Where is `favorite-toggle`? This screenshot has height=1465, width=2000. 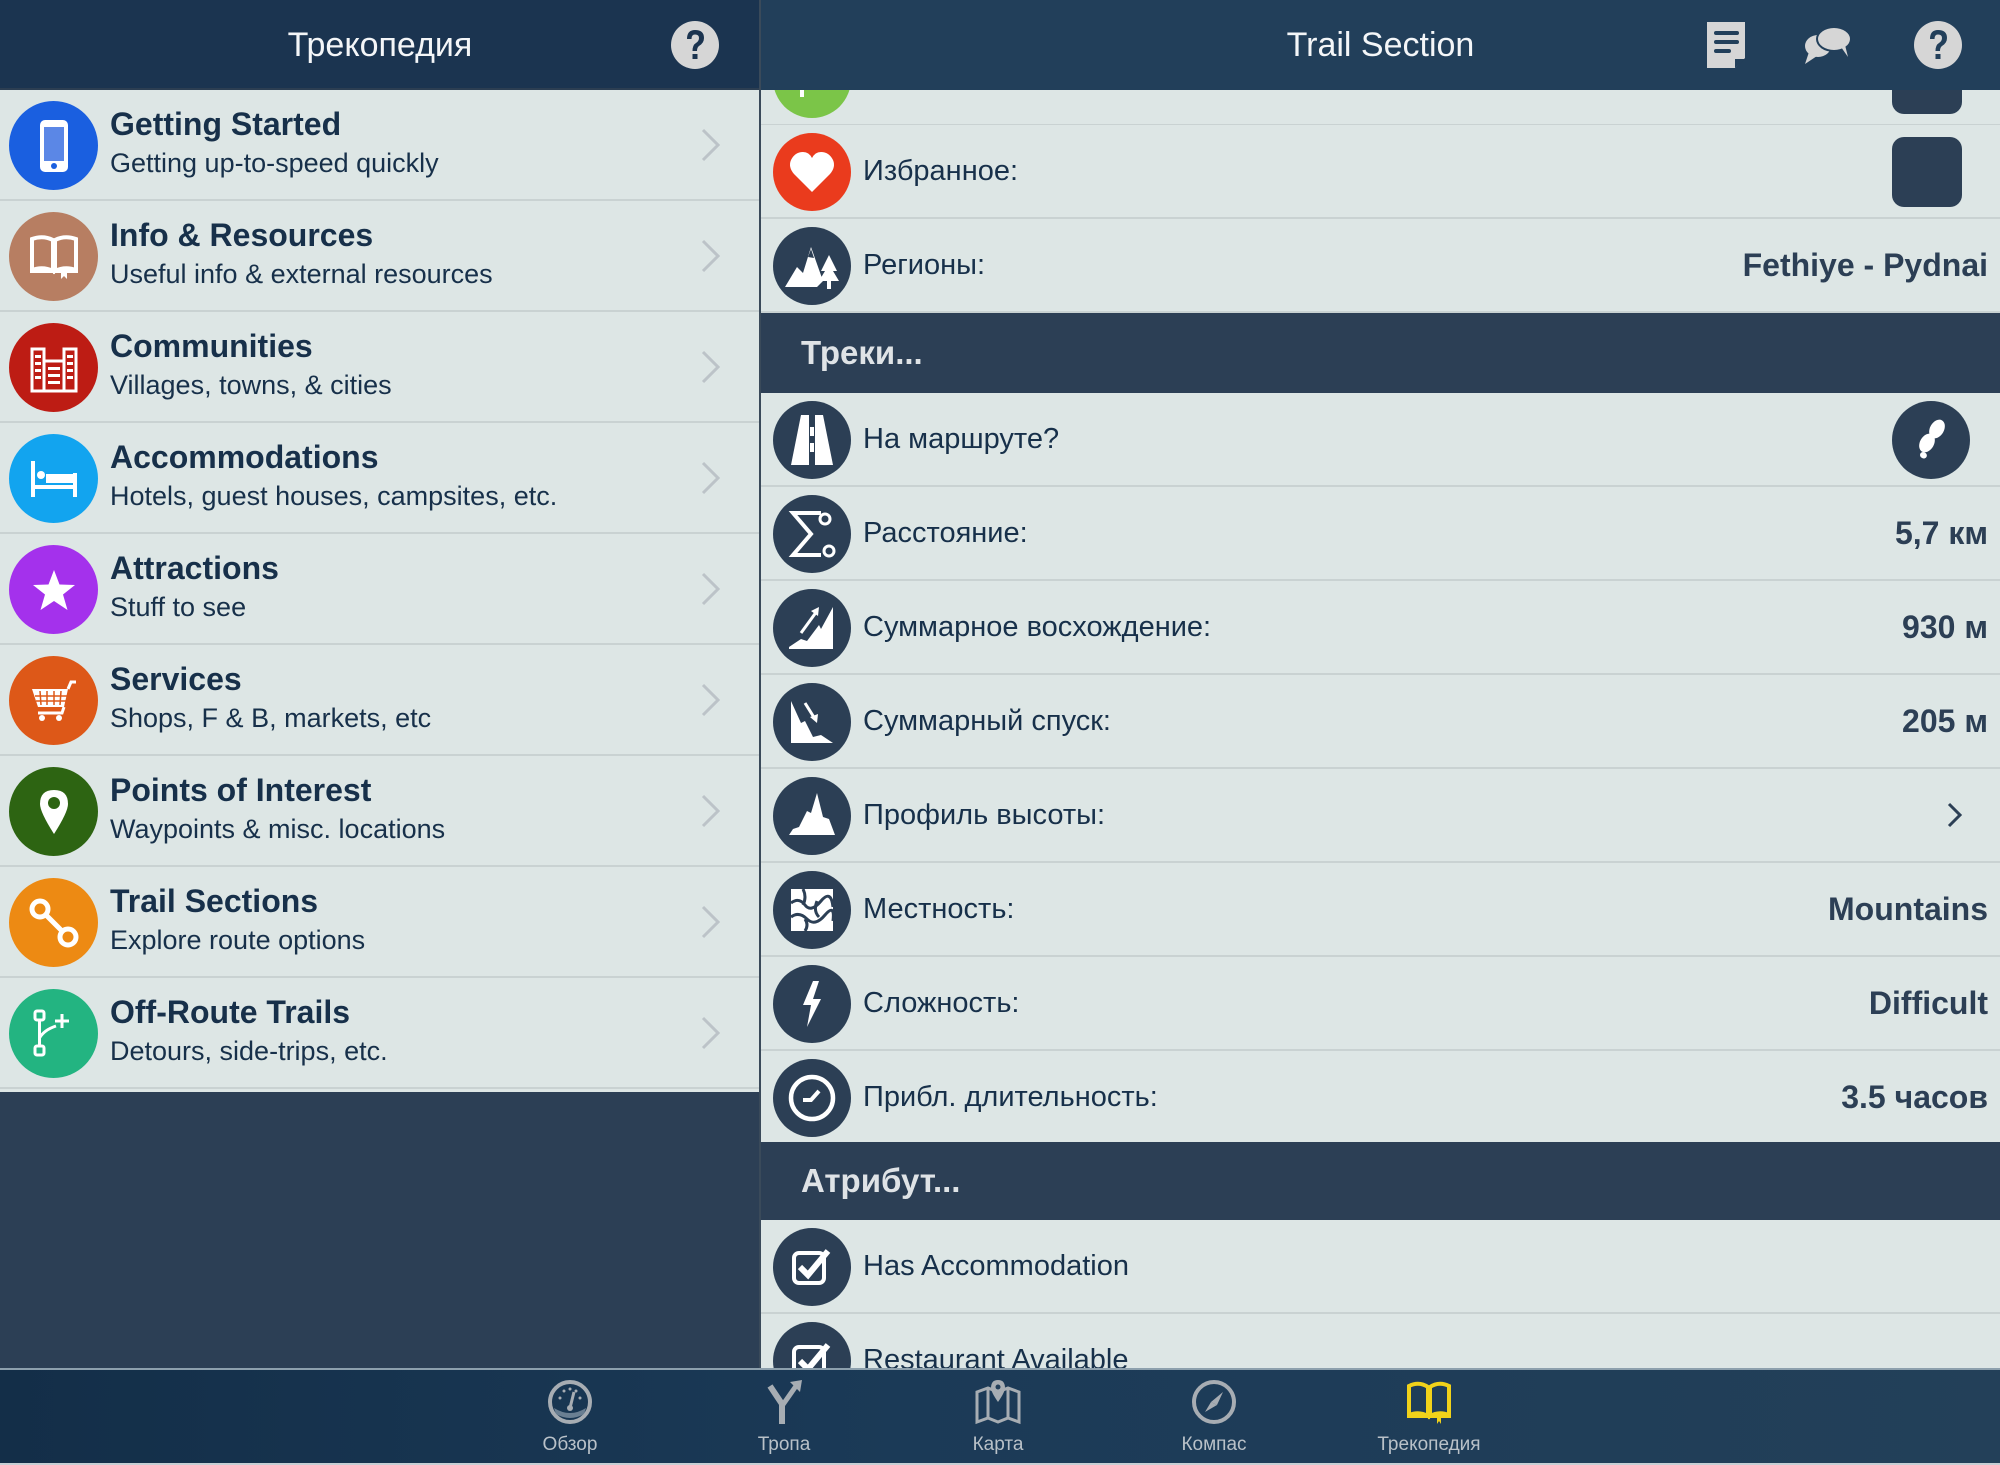
favorite-toggle is located at coordinates (1927, 172).